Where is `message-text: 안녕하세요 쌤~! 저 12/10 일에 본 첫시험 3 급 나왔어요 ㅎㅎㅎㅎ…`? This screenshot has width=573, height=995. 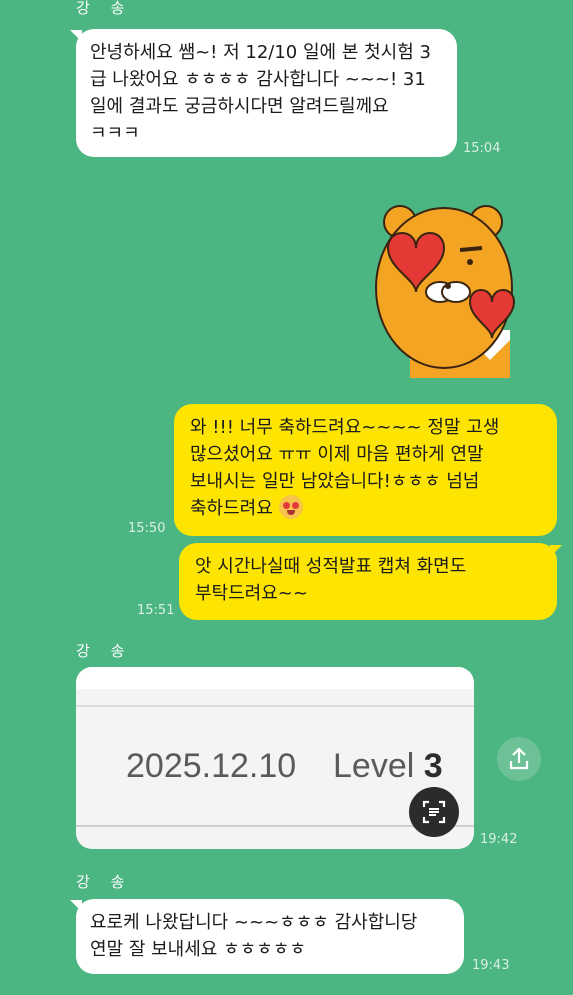
message-text: 안녕하세요 쌤~! 저 12/10 일에 본 첫시험 3 급 나왔어요 ㅎㅎㅎㅎ… is located at coordinates (260, 93).